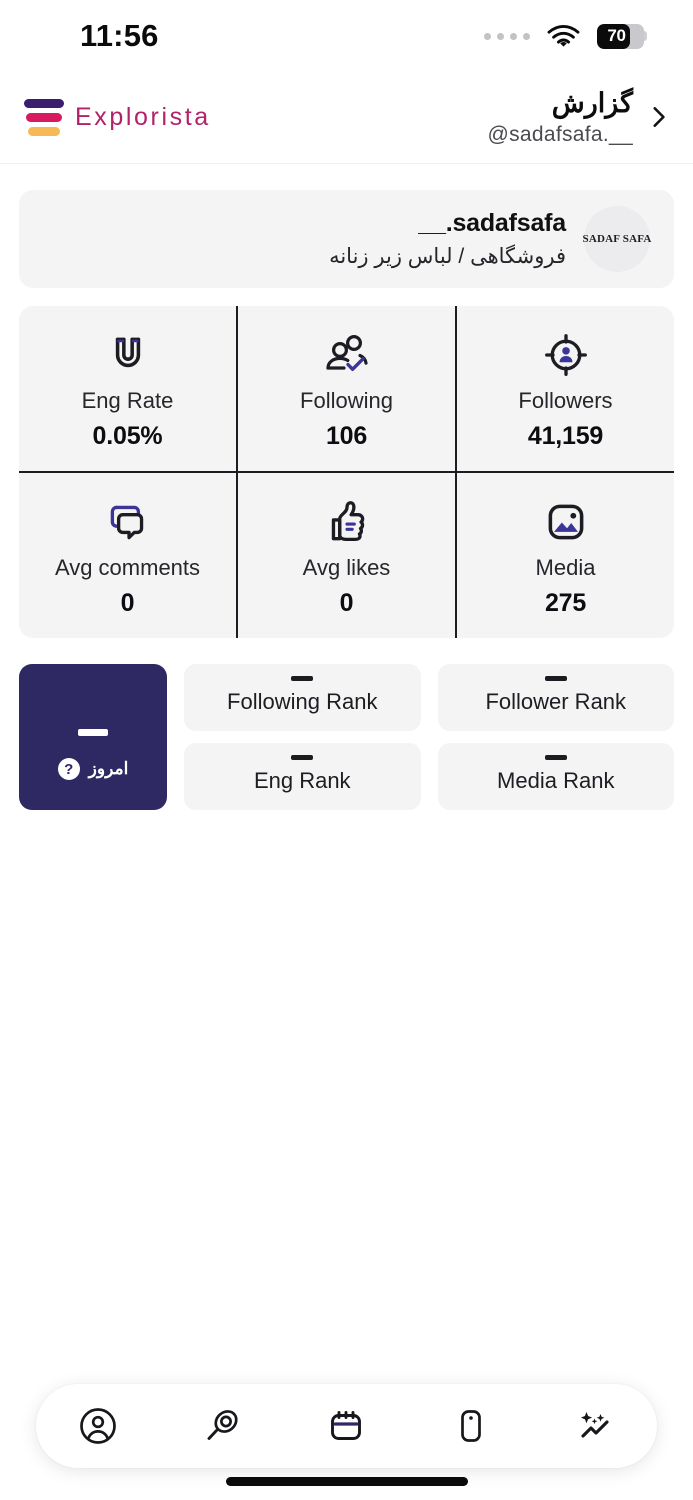  I want to click on stat-label: Followers, so click(565, 400).